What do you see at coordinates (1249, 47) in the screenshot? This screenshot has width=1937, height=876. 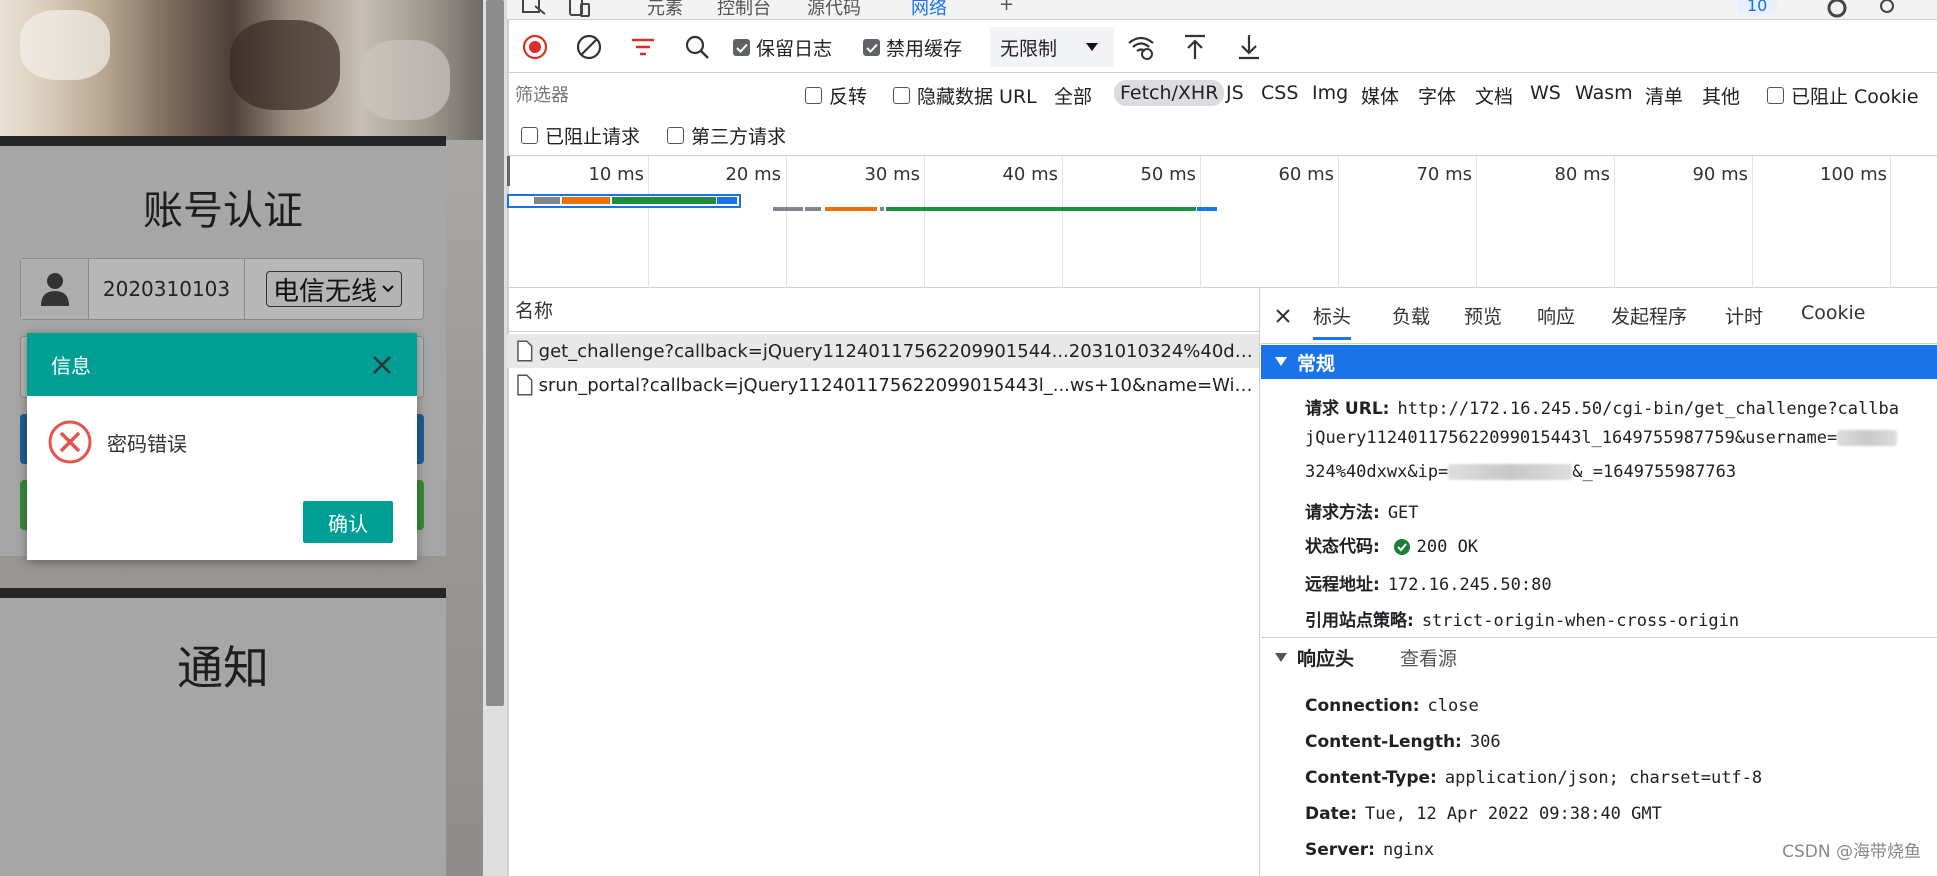 I see `export-har-button` at bounding box center [1249, 47].